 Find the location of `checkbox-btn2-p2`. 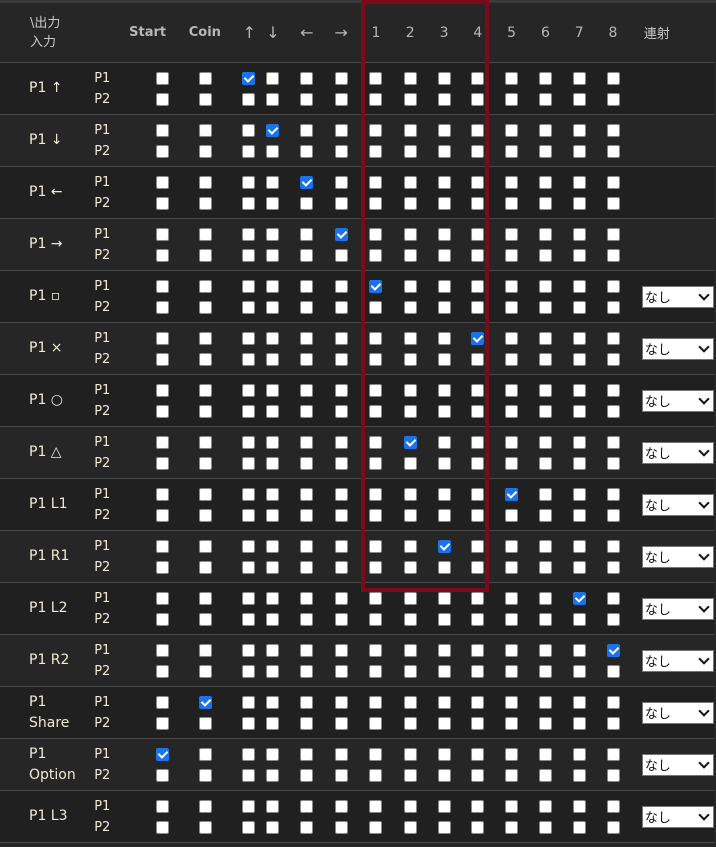

checkbox-btn2-p2 is located at coordinates (410, 775).